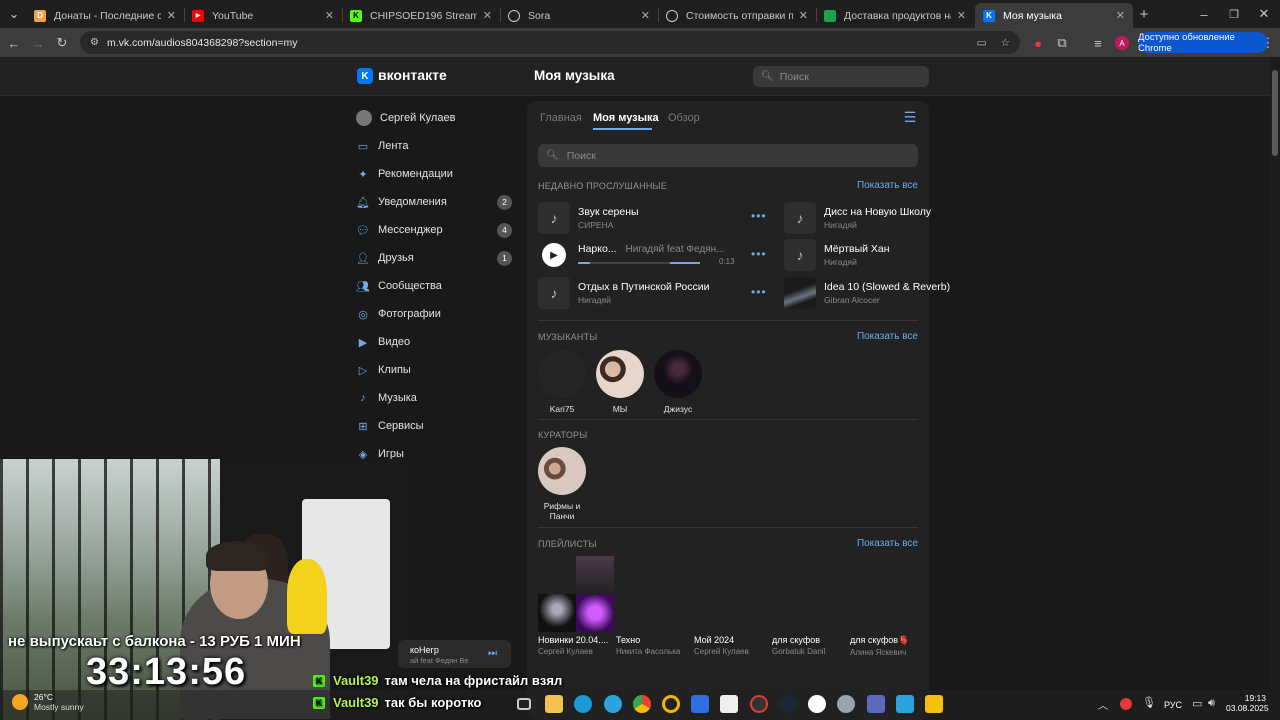 This screenshot has width=1280, height=720. I want to click on playlist-item: Новинки 20.04.... Сергей Кулаев, so click(576, 606).